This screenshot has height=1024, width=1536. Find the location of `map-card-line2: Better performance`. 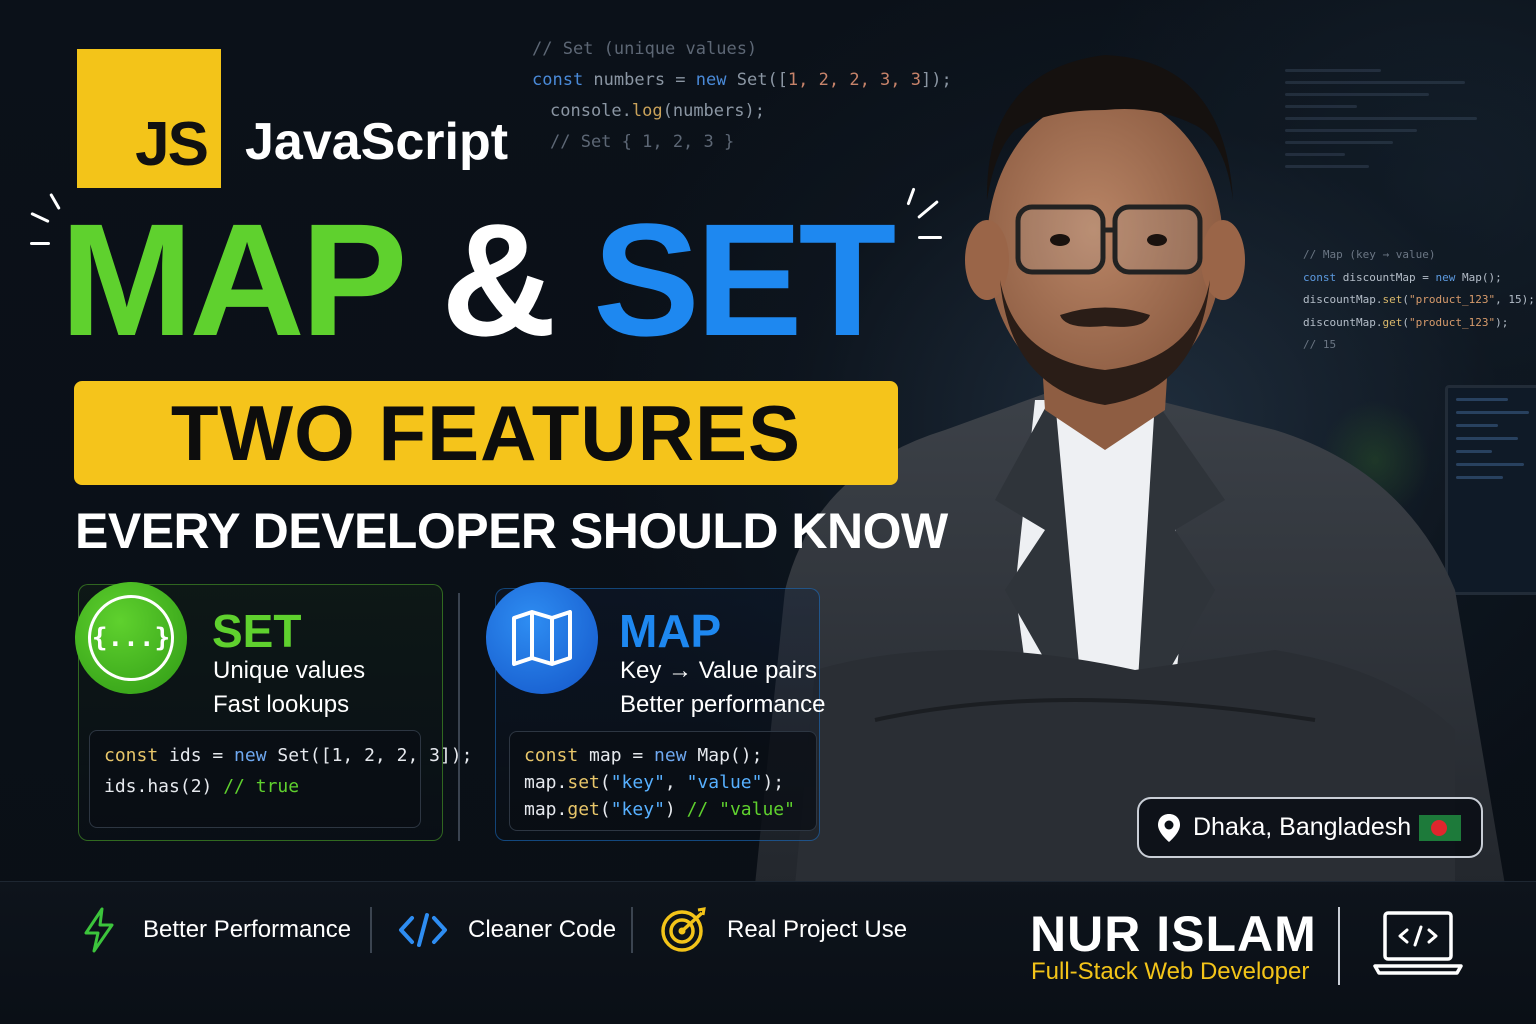

map-card-line2: Better performance is located at coordinates (723, 704).